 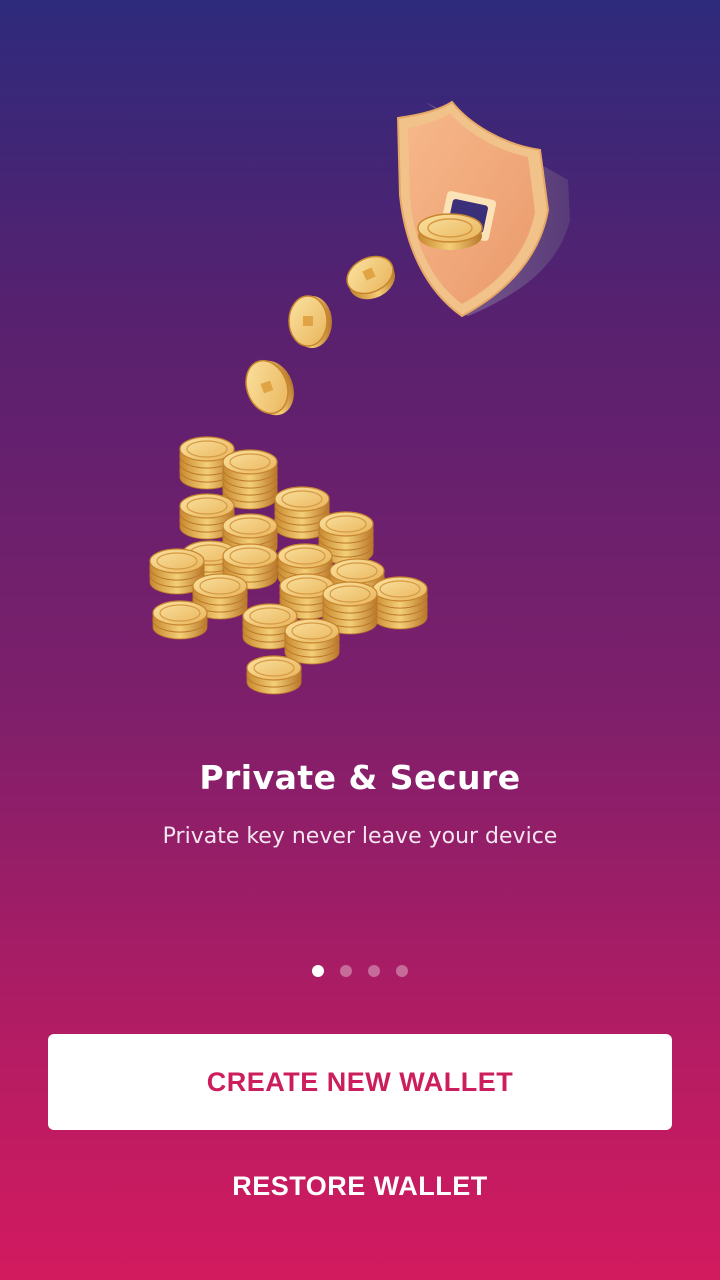 What do you see at coordinates (360, 777) in the screenshot?
I see `onboarding-title: Private & Secure` at bounding box center [360, 777].